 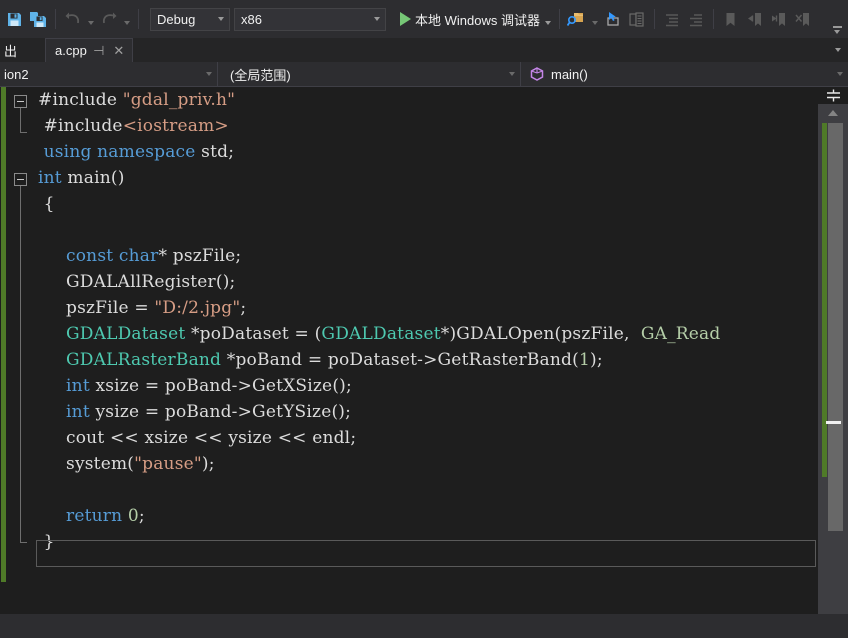 What do you see at coordinates (377, 412) in the screenshot?
I see `code-line: int ysize = poBand->GetYSize();` at bounding box center [377, 412].